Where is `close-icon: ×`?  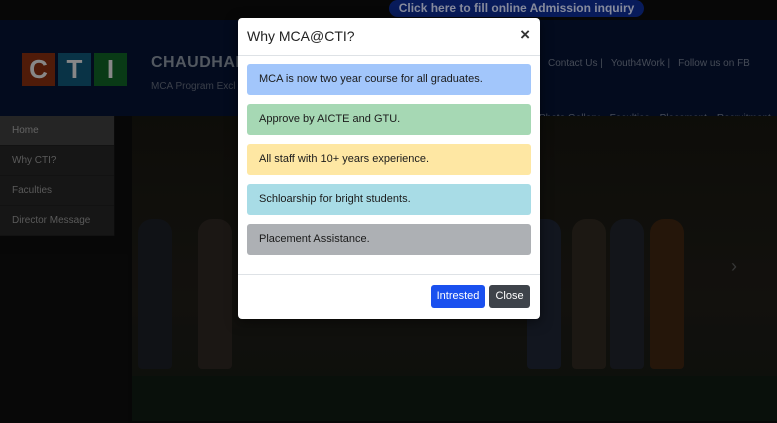 close-icon: × is located at coordinates (525, 35).